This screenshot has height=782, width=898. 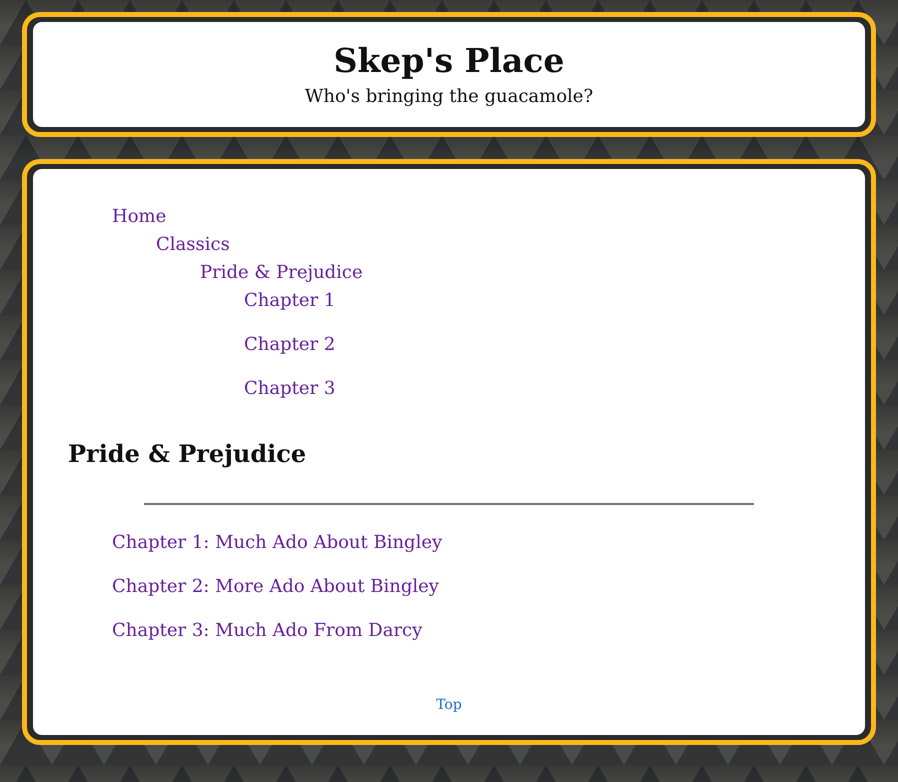 I want to click on breadcrumb-link: Pride & Prejudice, so click(x=281, y=273).